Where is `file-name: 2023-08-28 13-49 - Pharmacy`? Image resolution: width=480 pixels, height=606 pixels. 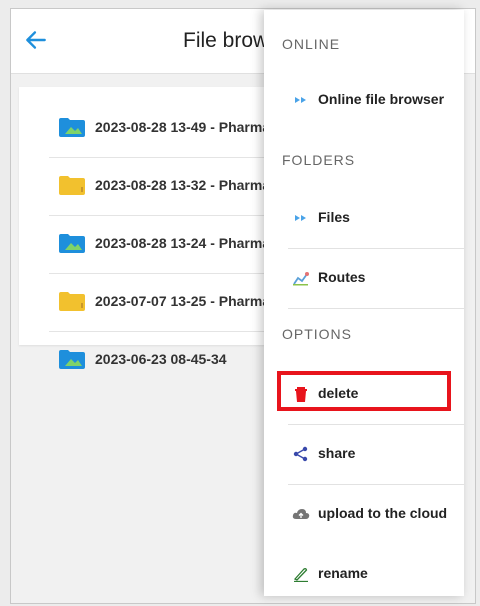 file-name: 2023-08-28 13-49 - Pharmacy is located at coordinates (190, 127).